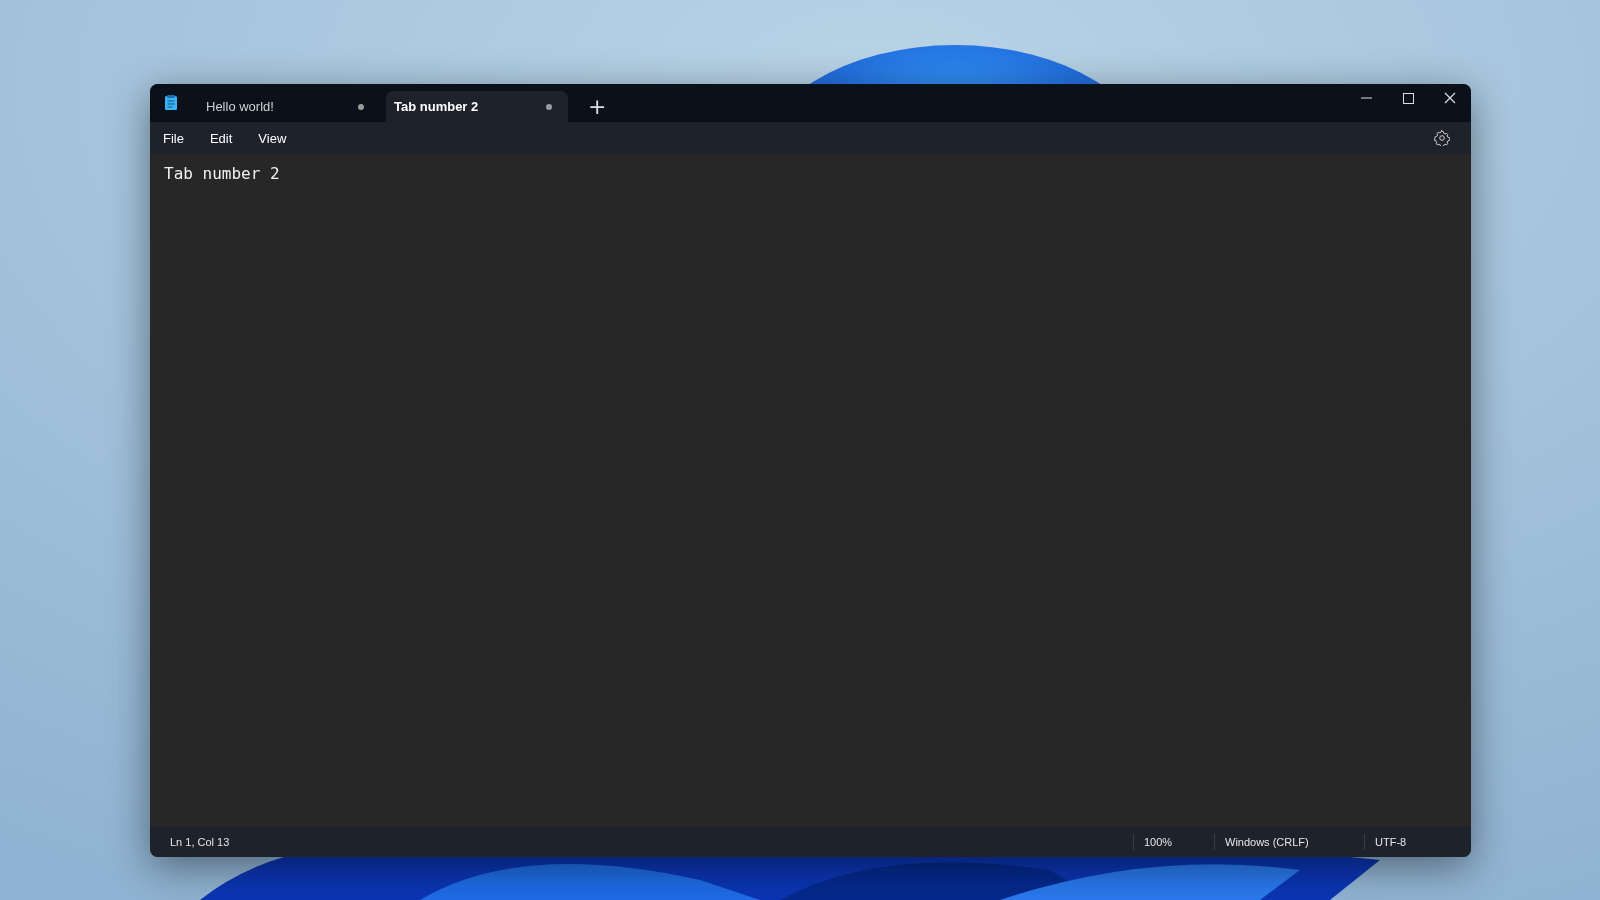 This screenshot has width=1600, height=900. I want to click on document-tab: Tab number 2, so click(477, 106).